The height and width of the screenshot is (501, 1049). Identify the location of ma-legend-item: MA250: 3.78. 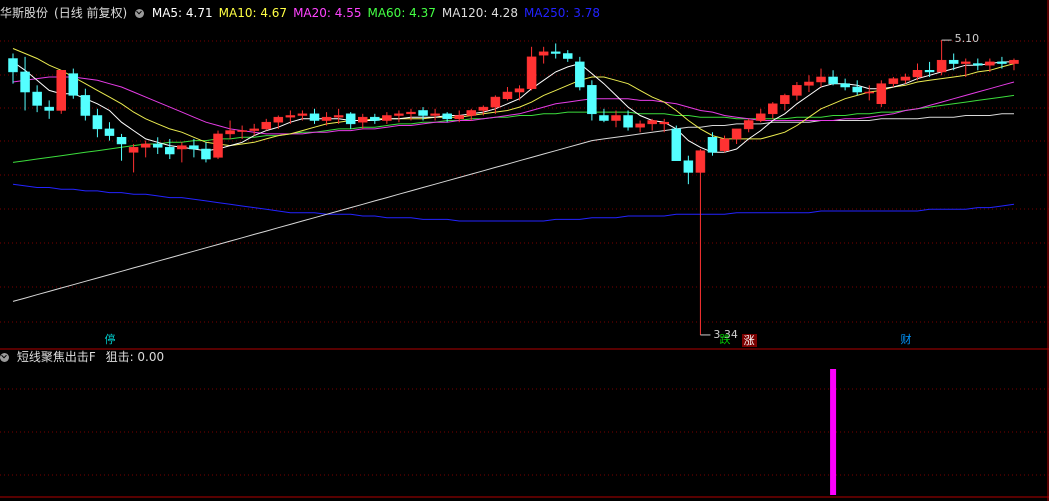
(561, 13).